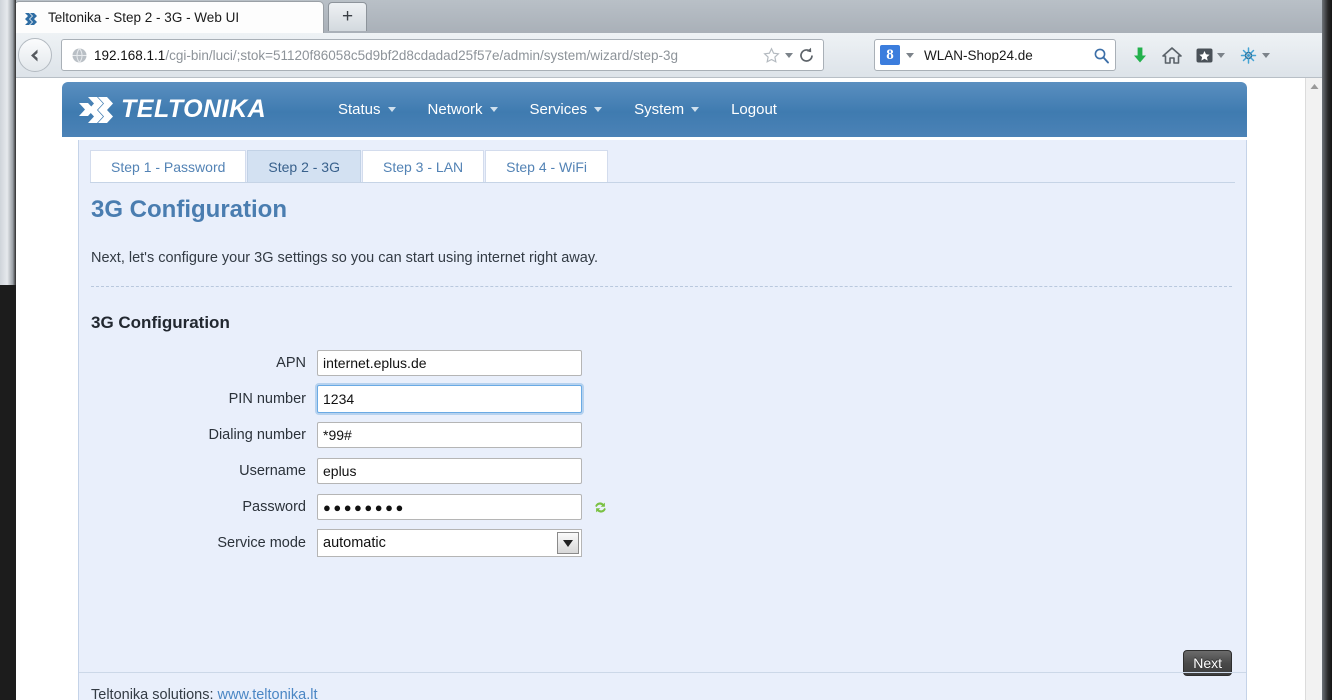  What do you see at coordinates (449, 435) in the screenshot?
I see `dialing-number-input: *99#` at bounding box center [449, 435].